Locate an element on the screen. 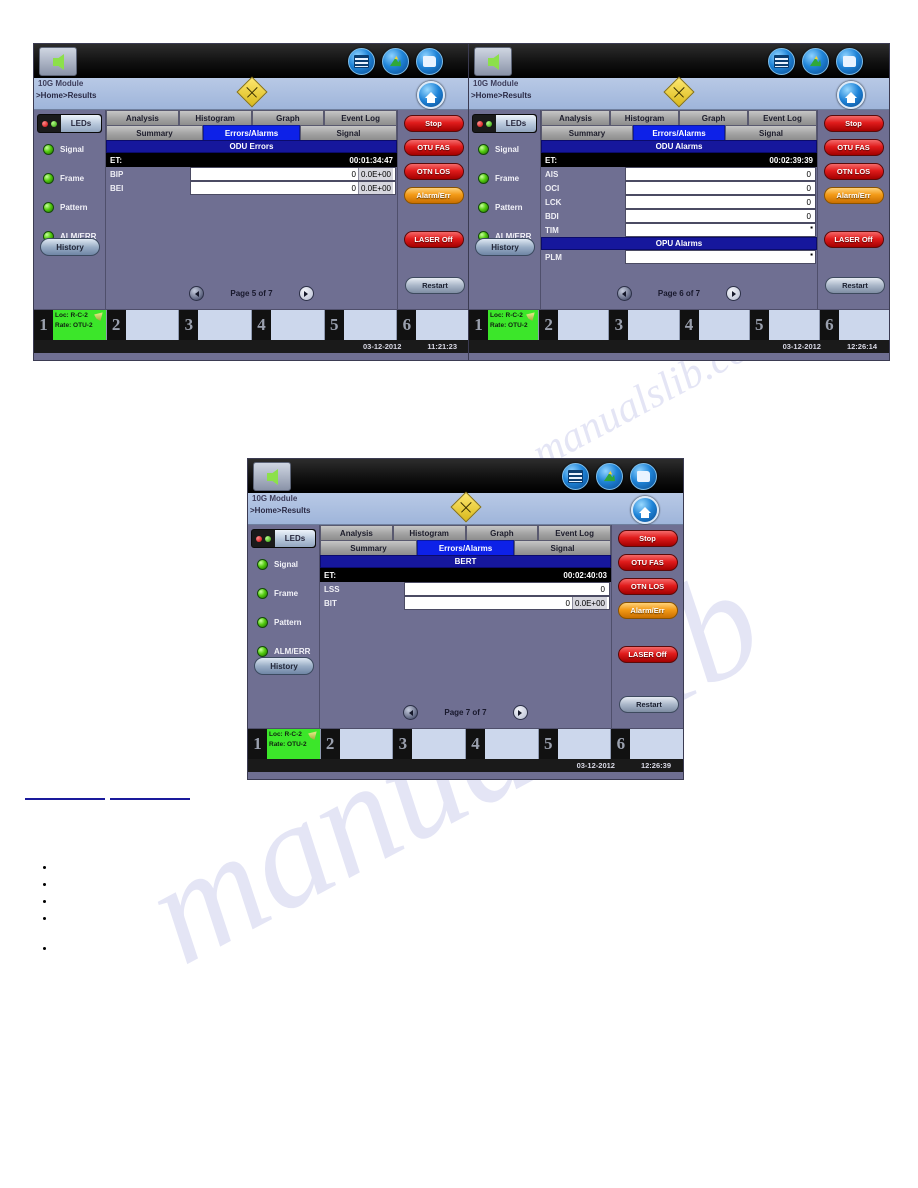 This screenshot has height=1188, width=918. wizard-glyph is located at coordinates (609, 476).